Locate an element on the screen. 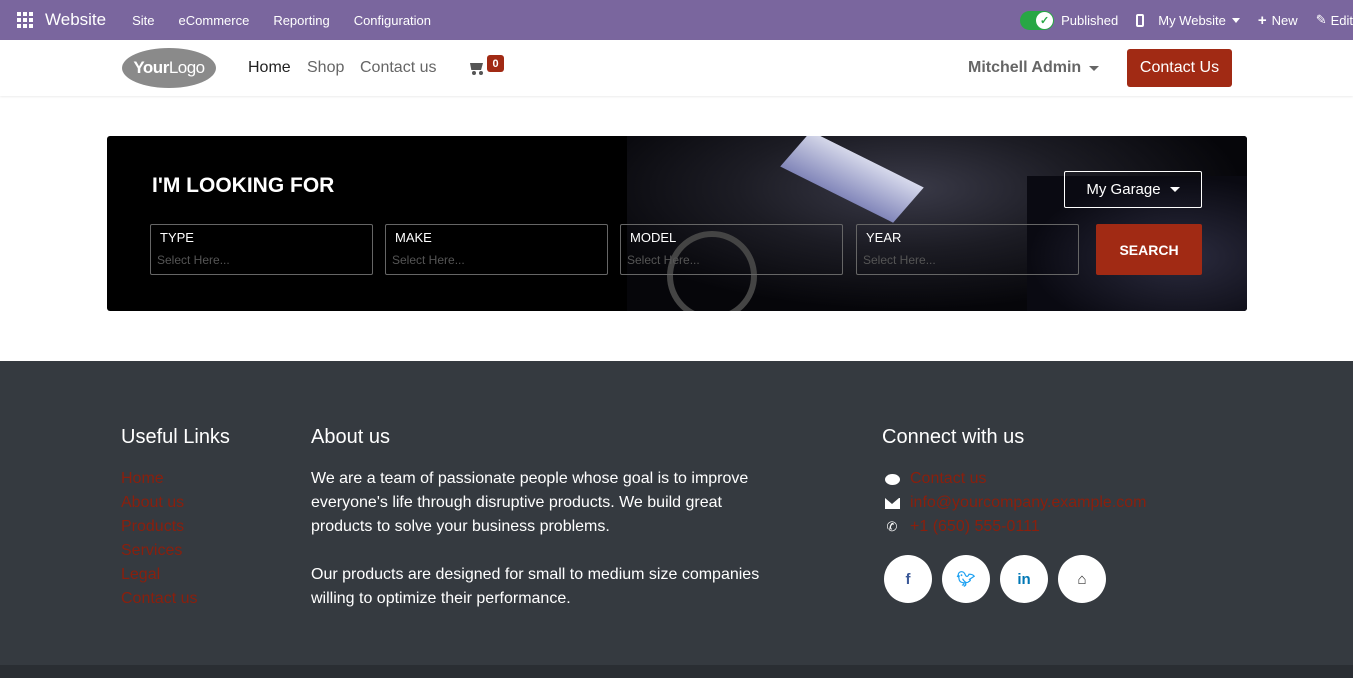  contact-row: Contact us is located at coordinates (1014, 479).